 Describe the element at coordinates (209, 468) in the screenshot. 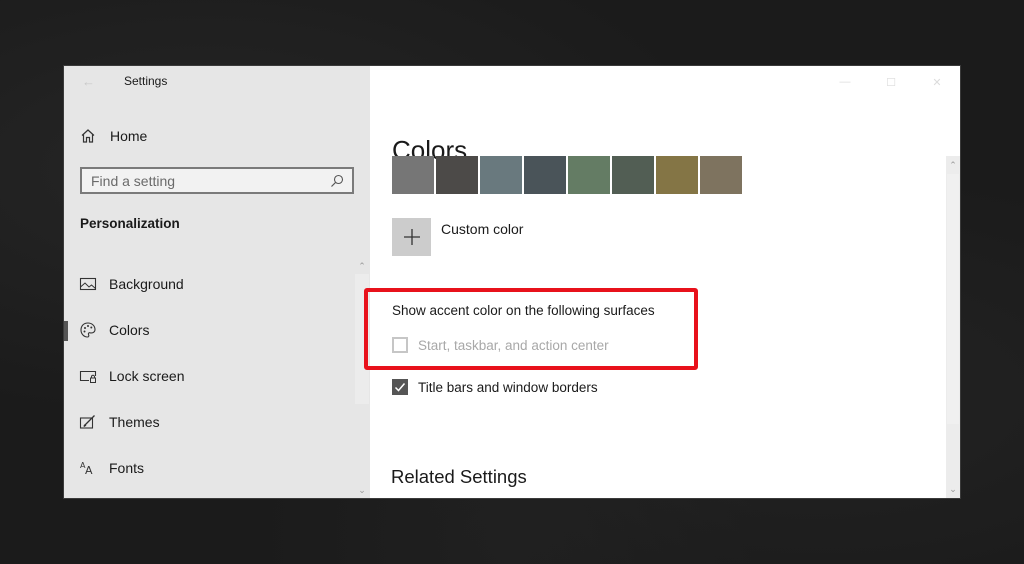

I see `sidebar-item-fonts: AA Fonts` at that location.